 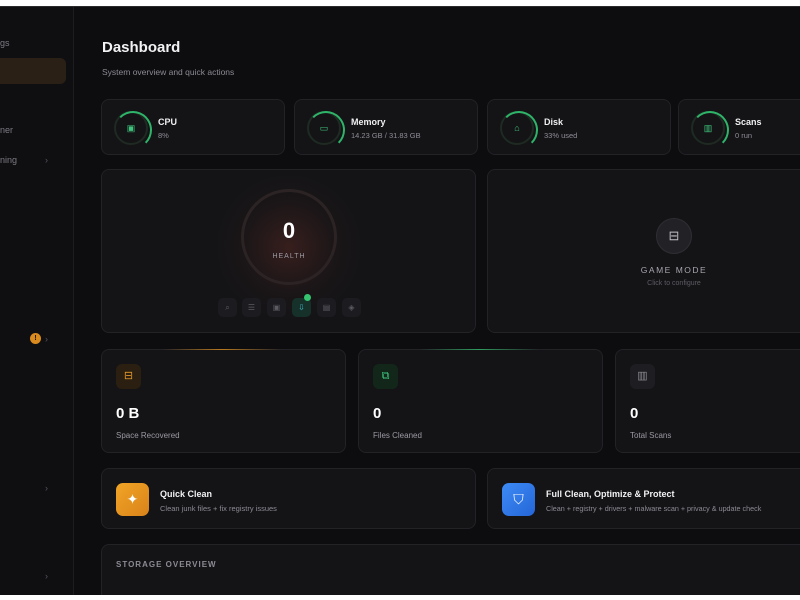 I want to click on health-card: 0 HEALTH ⌕ ☰ ▣ ⇩ ▤ ◈, so click(x=288, y=251).